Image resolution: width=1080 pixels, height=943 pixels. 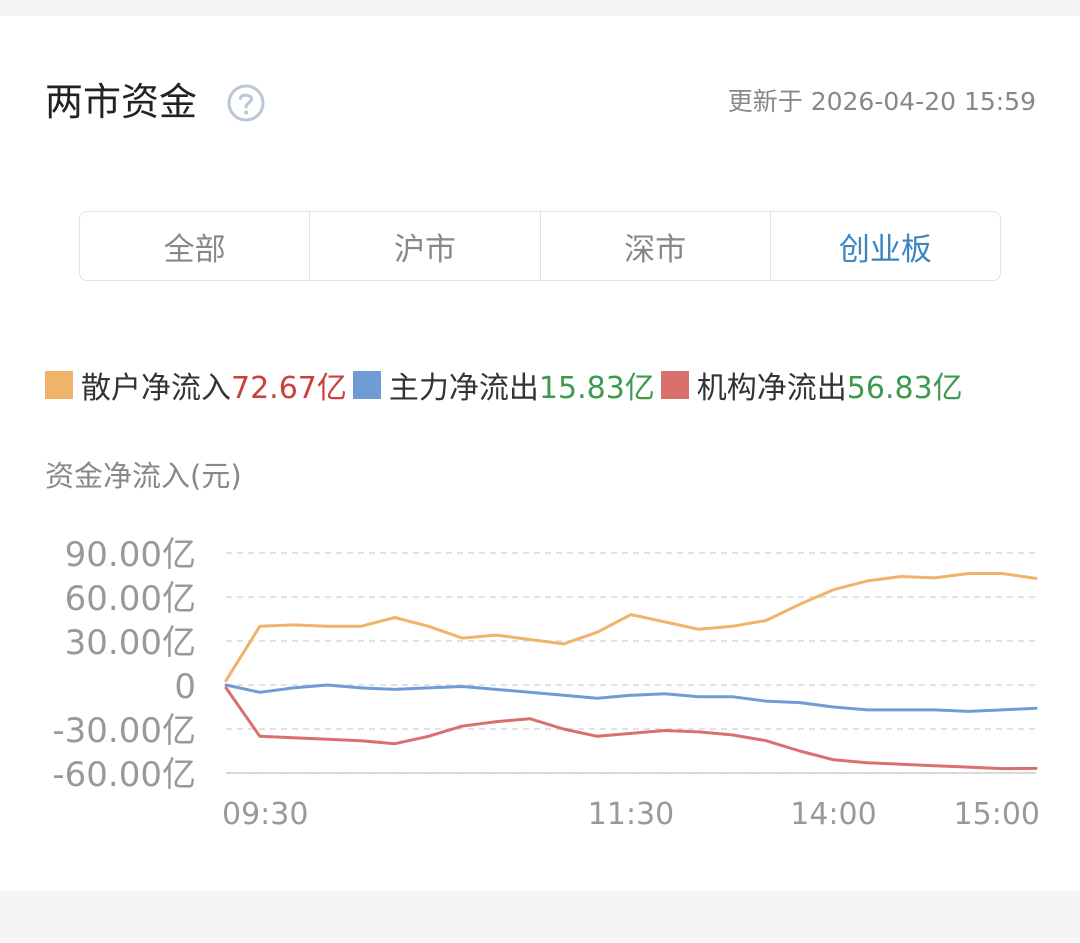 I want to click on y-tick-label: 60.00亿, so click(x=130, y=599).